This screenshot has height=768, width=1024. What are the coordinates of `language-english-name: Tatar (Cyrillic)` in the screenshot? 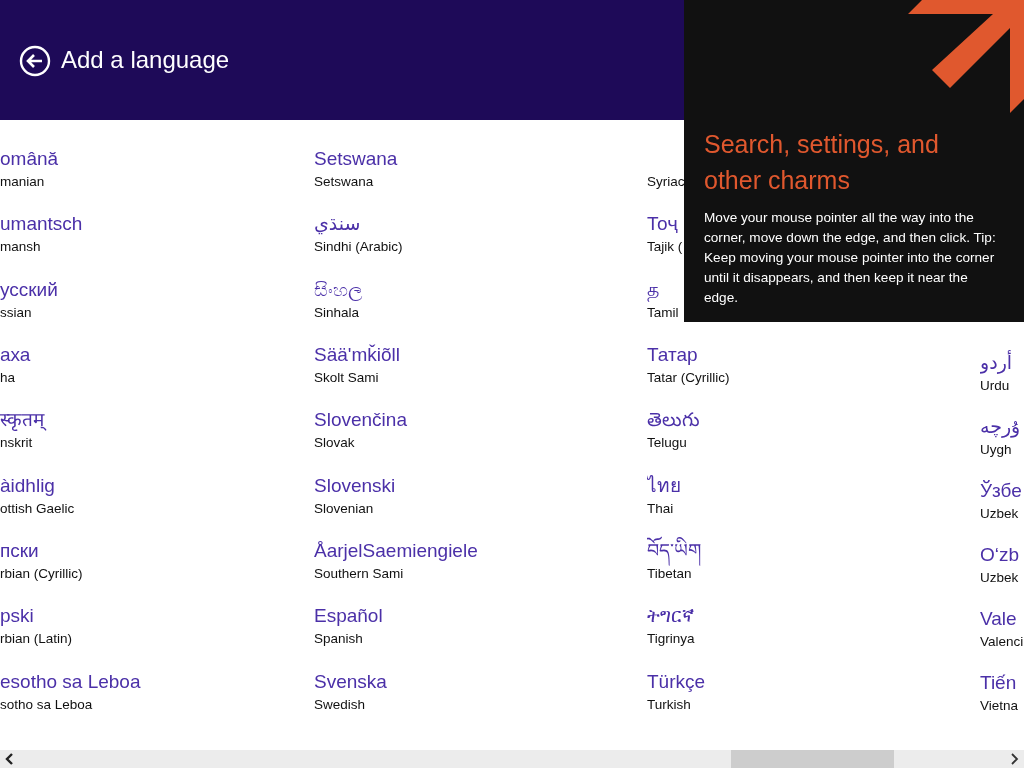 It's located at (688, 377).